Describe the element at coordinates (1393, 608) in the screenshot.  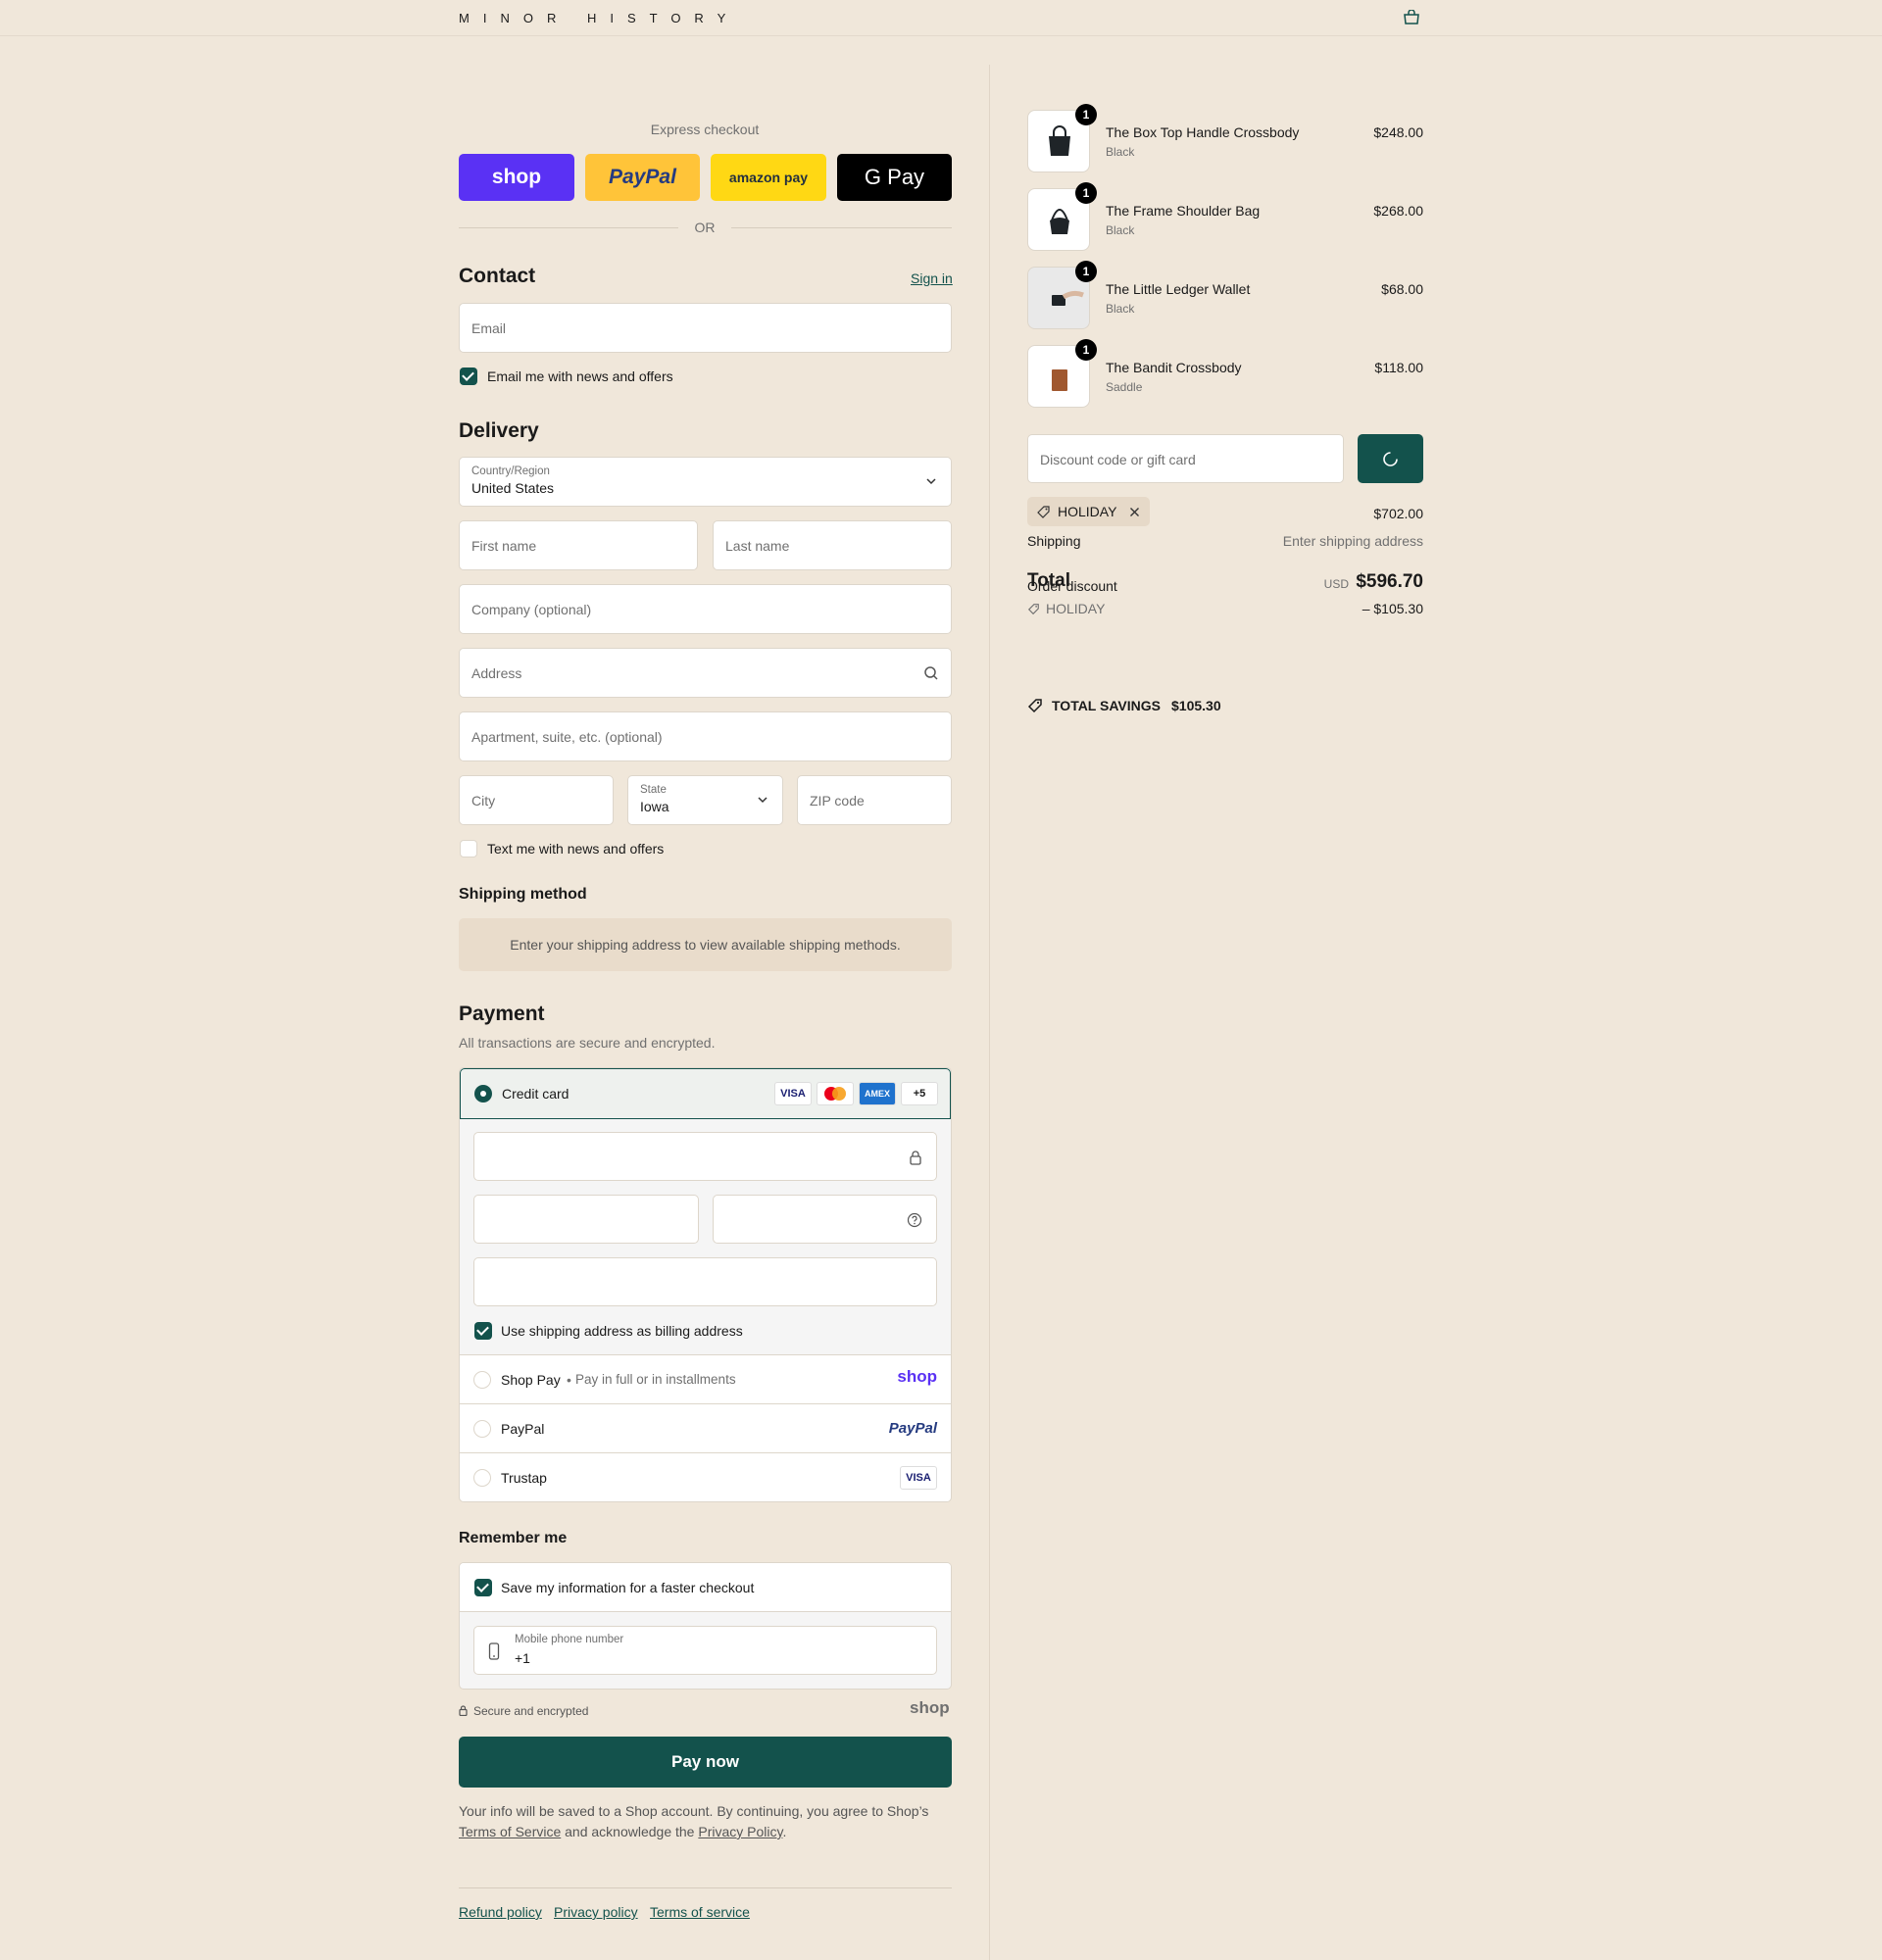
I see `discount-value: – $105.30` at that location.